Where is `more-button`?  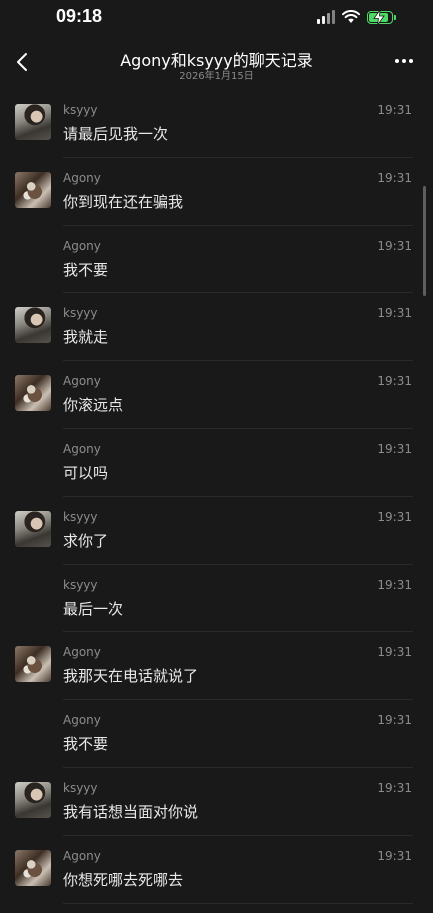 more-button is located at coordinates (404, 61).